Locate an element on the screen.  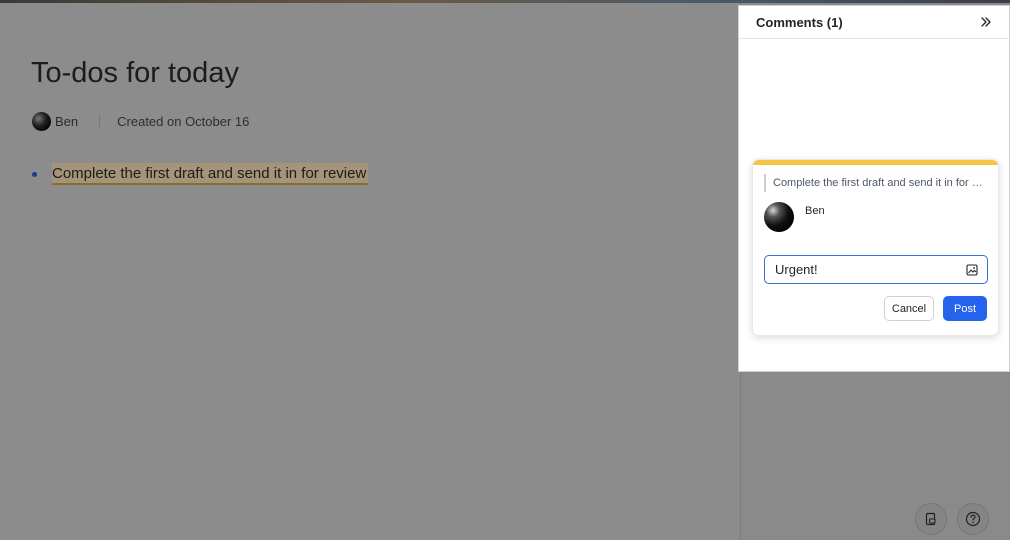
help-circle-icon is located at coordinates (973, 519).